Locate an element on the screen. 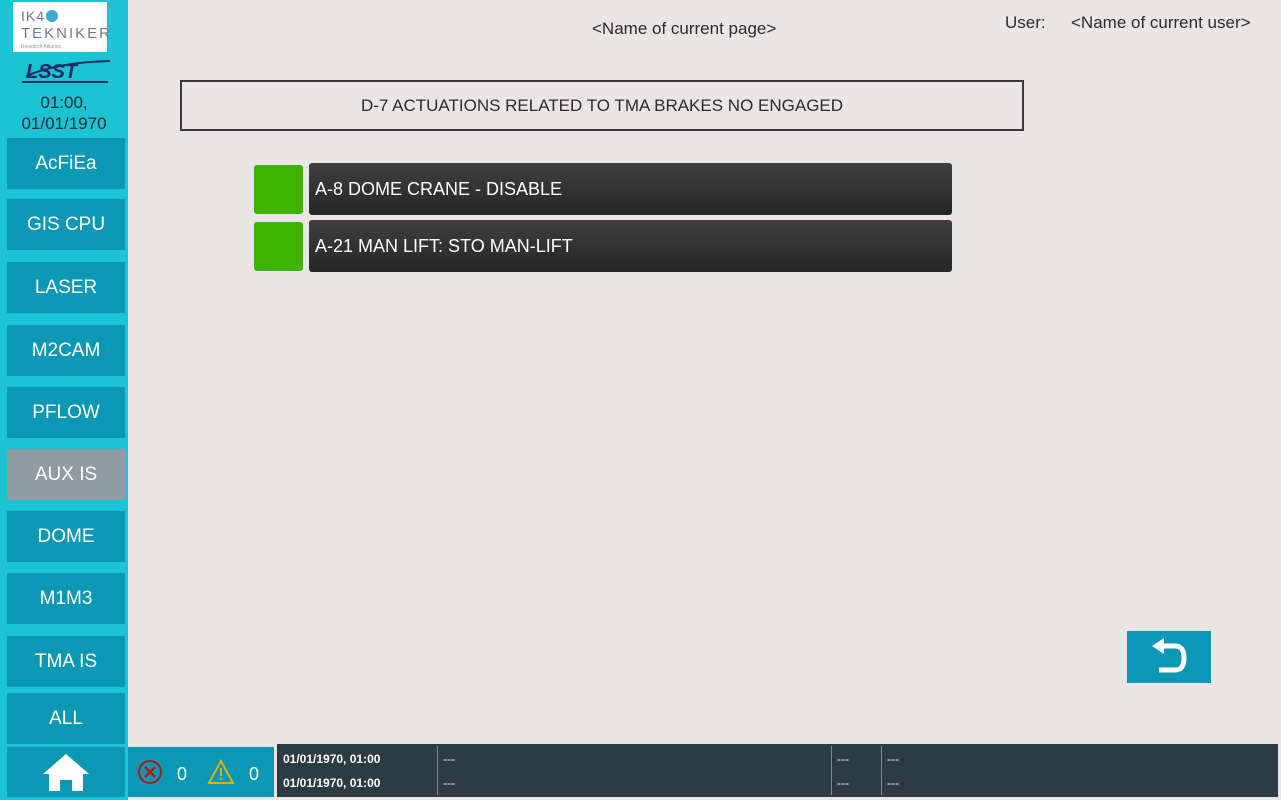  error-count: 0 is located at coordinates (182, 774).